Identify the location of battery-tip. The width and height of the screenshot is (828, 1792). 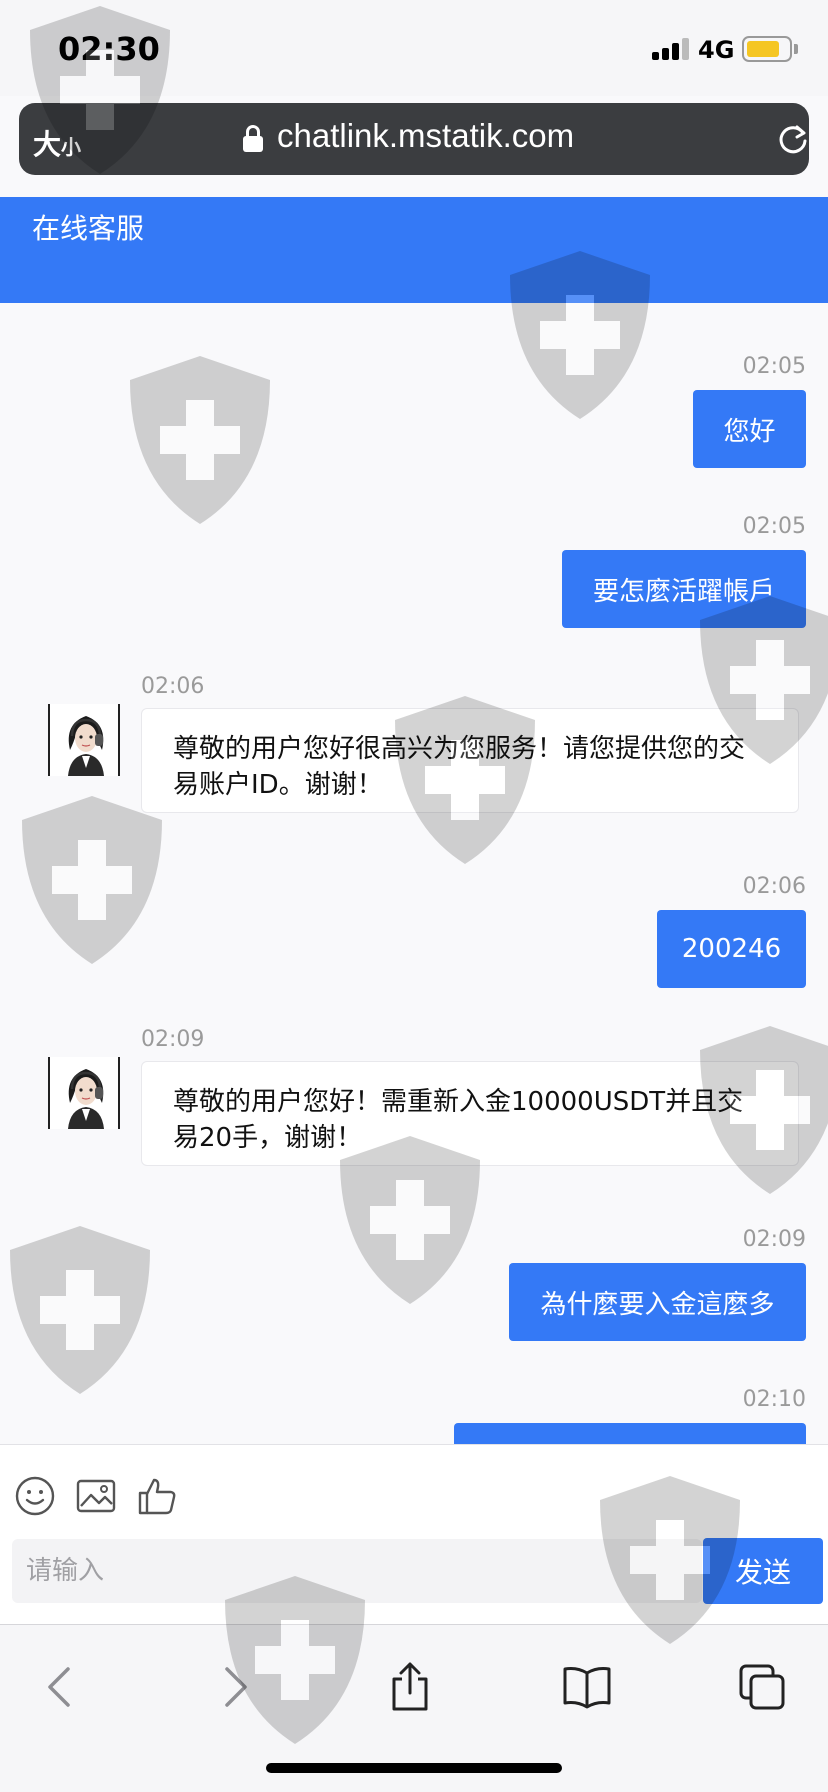
(796, 49).